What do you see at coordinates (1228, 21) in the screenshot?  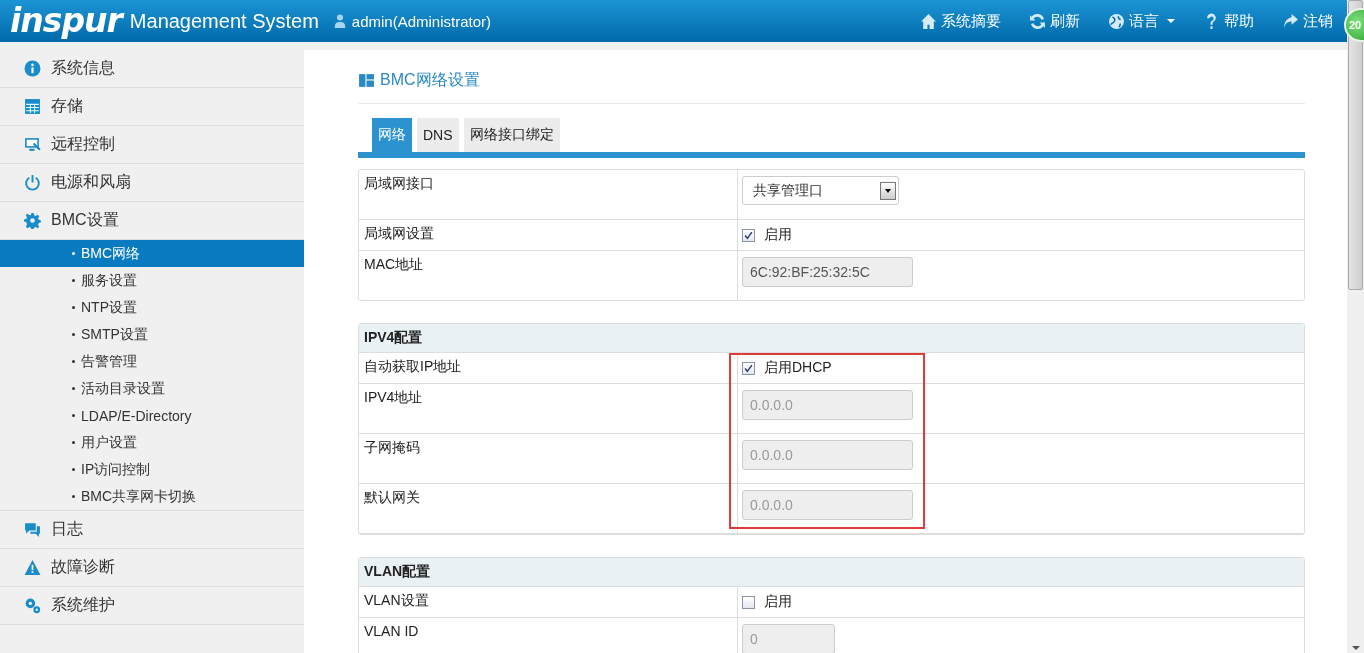 I see `nav-link: 帮助` at bounding box center [1228, 21].